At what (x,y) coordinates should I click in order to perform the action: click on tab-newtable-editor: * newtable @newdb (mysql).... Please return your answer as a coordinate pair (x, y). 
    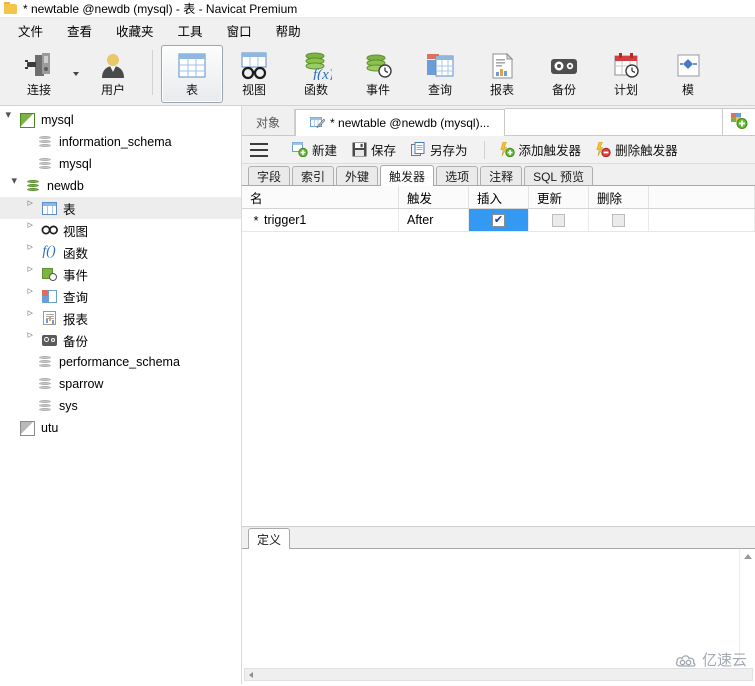
    Looking at the image, I should click on (400, 122).